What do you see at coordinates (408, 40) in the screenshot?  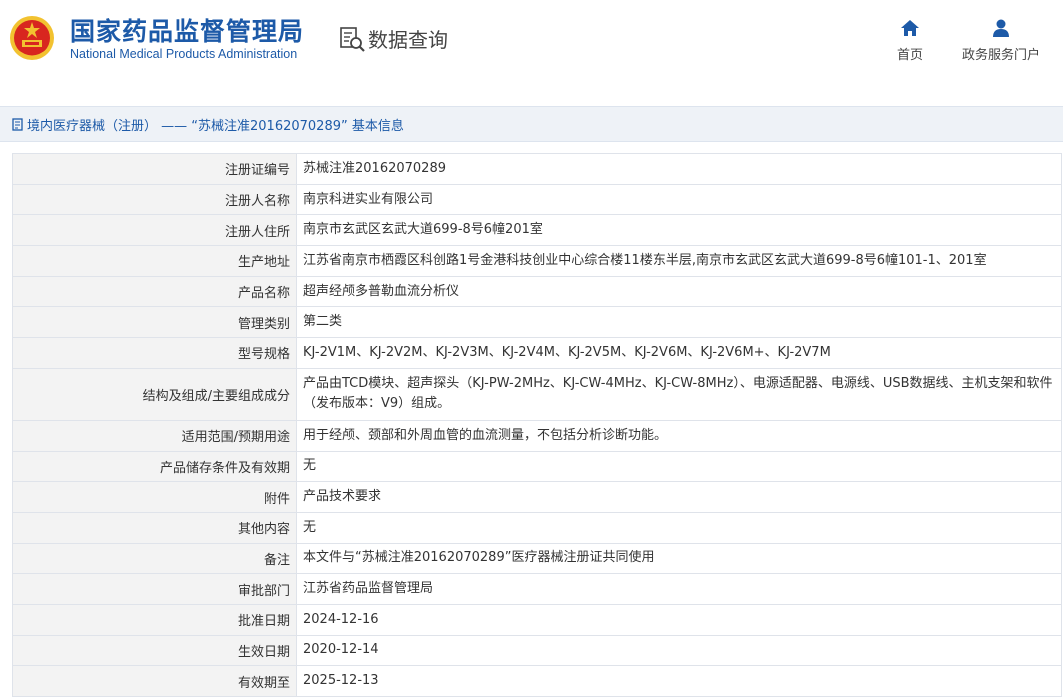 I see `data-query-label: 数据查询` at bounding box center [408, 40].